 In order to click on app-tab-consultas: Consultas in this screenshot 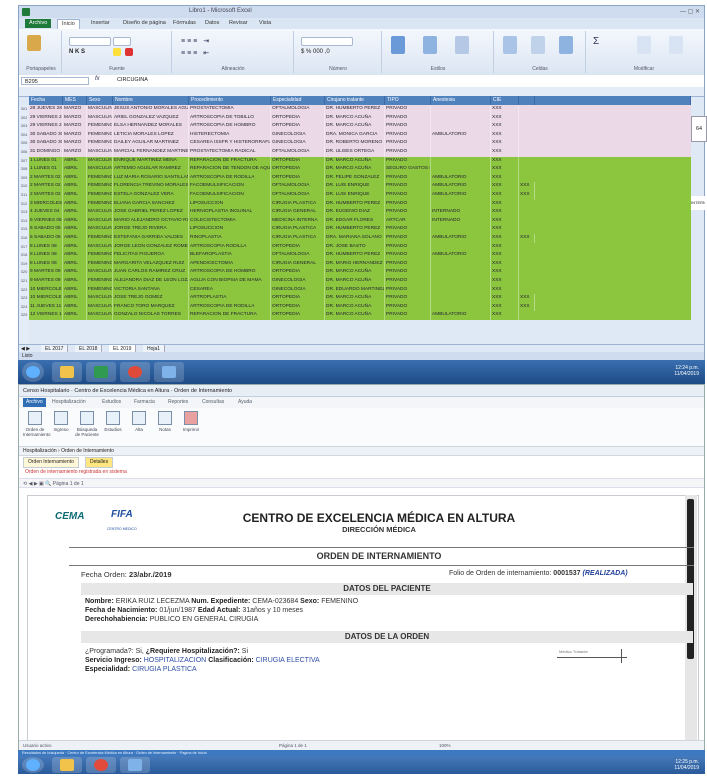, I will do `click(213, 402)`.